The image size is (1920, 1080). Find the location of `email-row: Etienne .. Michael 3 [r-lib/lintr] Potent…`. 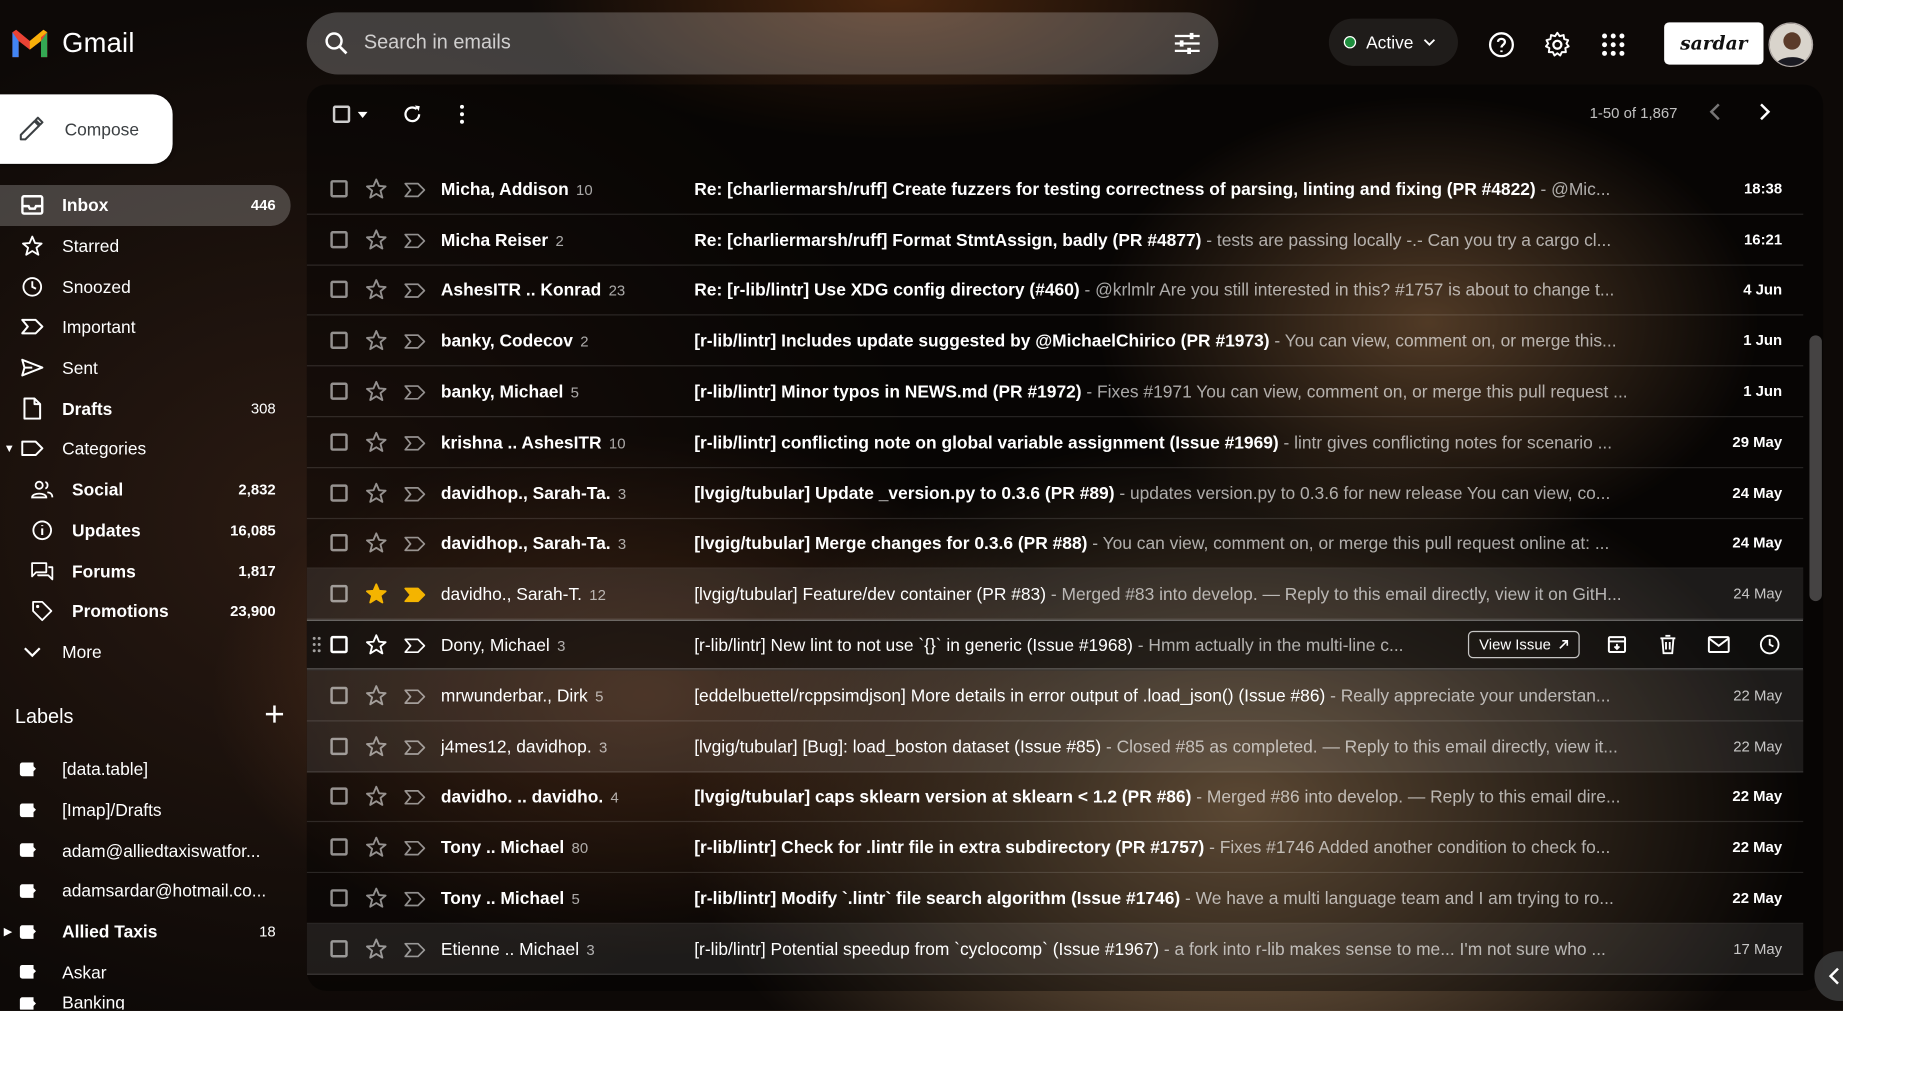

email-row: Etienne .. Michael 3 [r-lib/lintr] Potent… is located at coordinates (1055, 949).